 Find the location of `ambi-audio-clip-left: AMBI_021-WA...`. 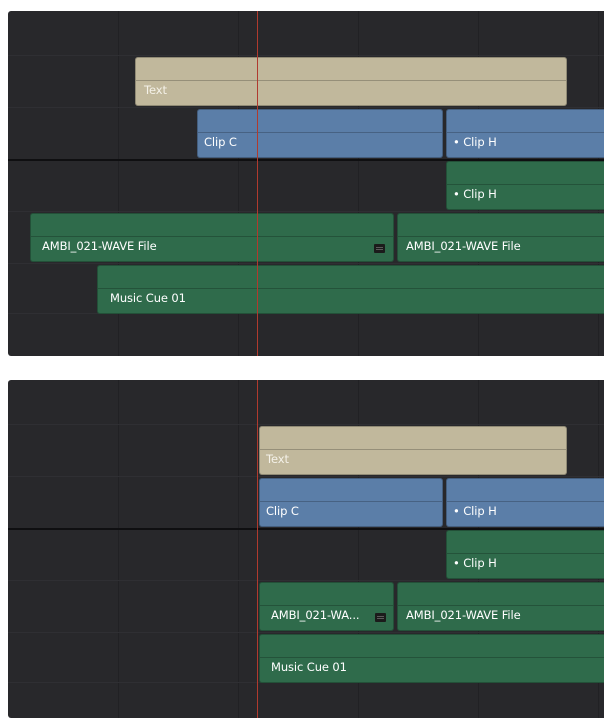

ambi-audio-clip-left: AMBI_021-WA... is located at coordinates (326, 606).